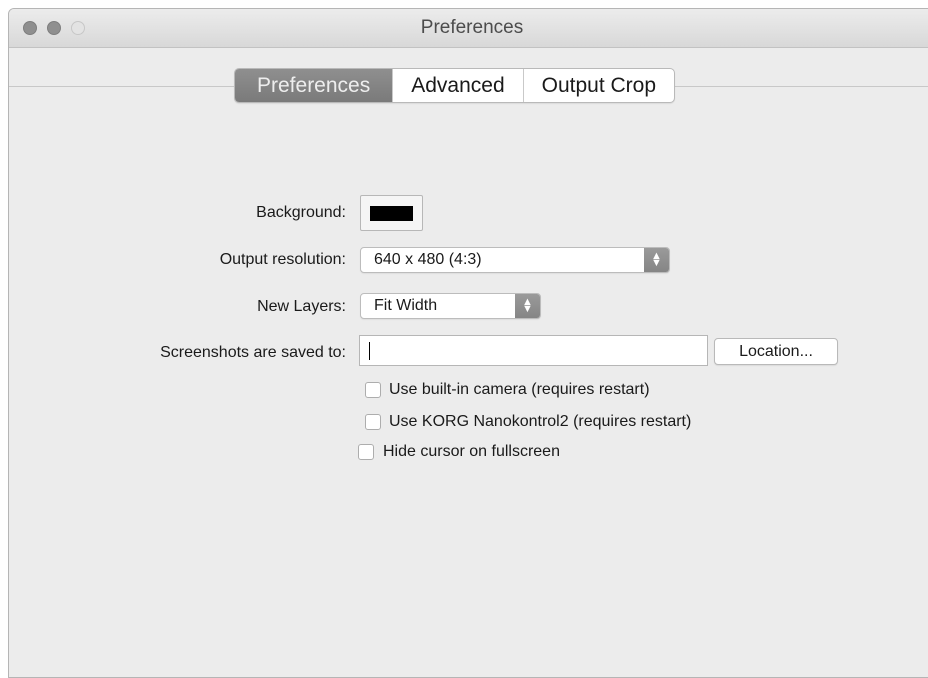 The image size is (928, 678). What do you see at coordinates (472, 27) in the screenshot?
I see `window-title: Preferences` at bounding box center [472, 27].